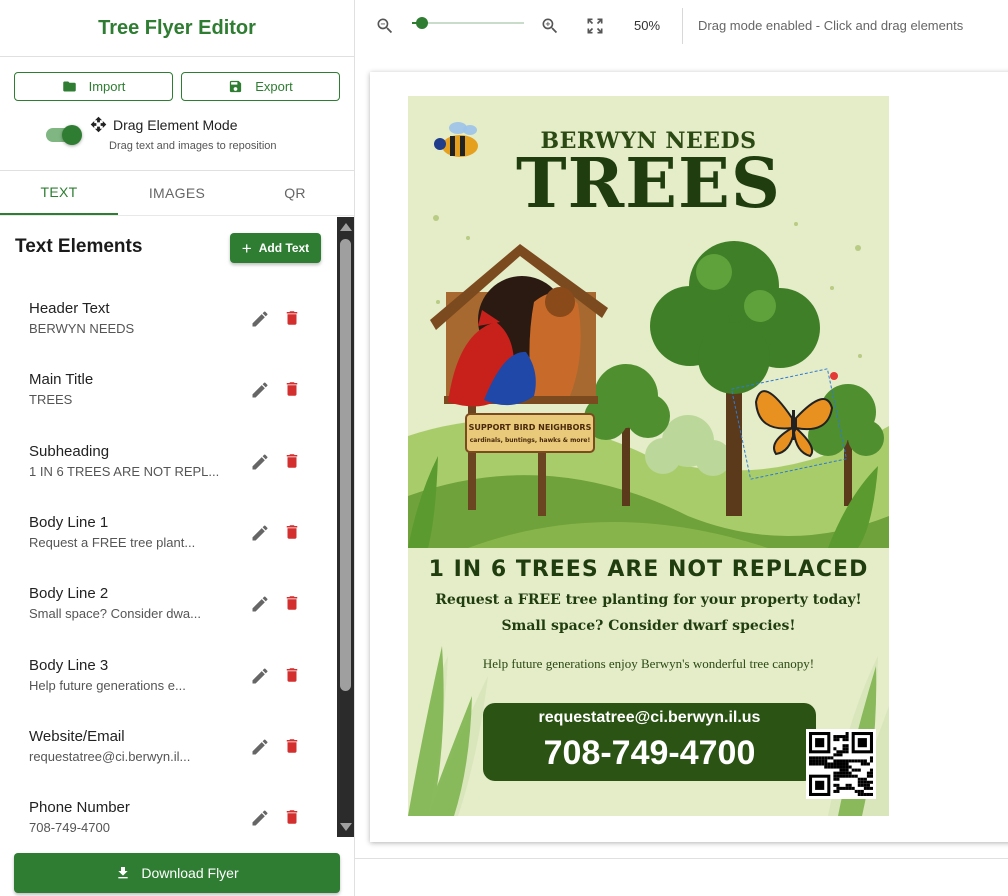 The height and width of the screenshot is (896, 1008). I want to click on zoom-slider-handle, so click(422, 23).